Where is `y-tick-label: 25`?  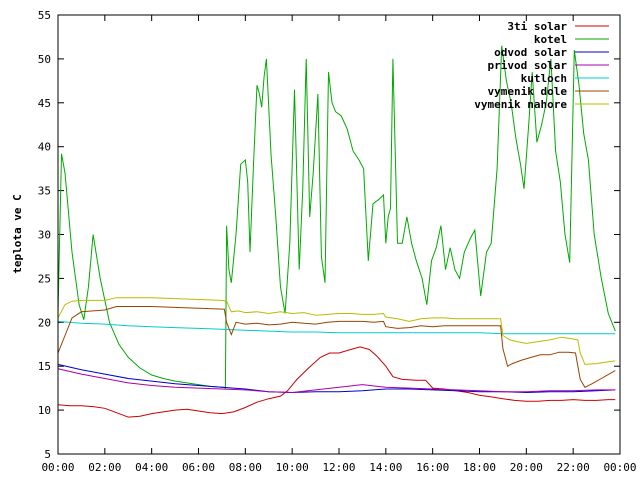 y-tick-label: 25 is located at coordinates (44, 278).